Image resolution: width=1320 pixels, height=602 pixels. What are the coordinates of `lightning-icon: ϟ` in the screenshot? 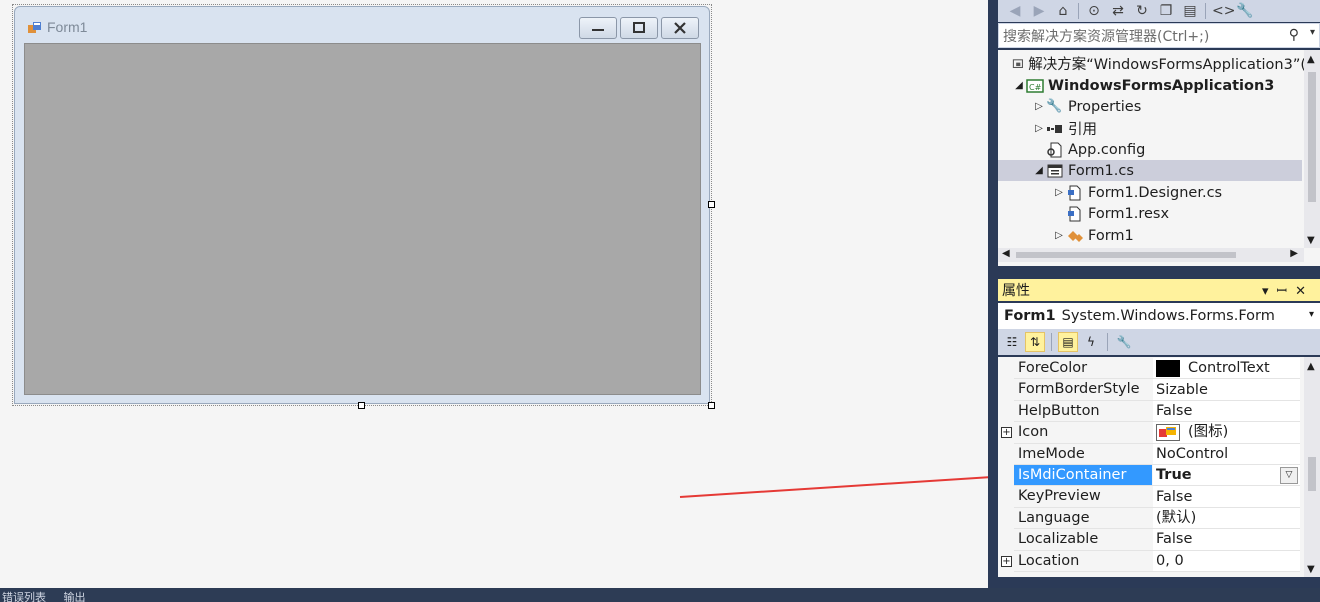 It's located at (1091, 342).